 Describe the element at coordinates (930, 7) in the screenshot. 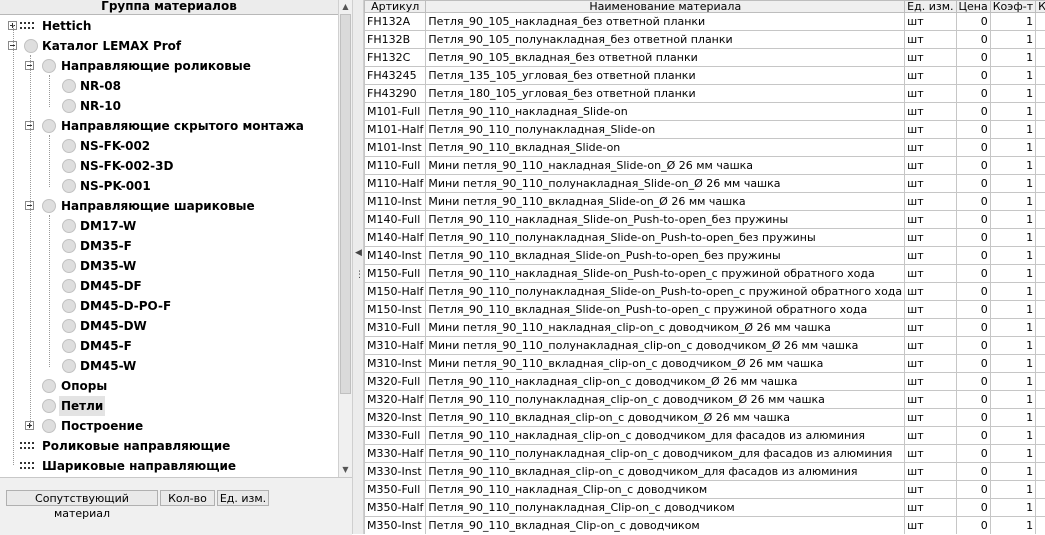

I see `column-header-unit: Ед. изм.` at that location.